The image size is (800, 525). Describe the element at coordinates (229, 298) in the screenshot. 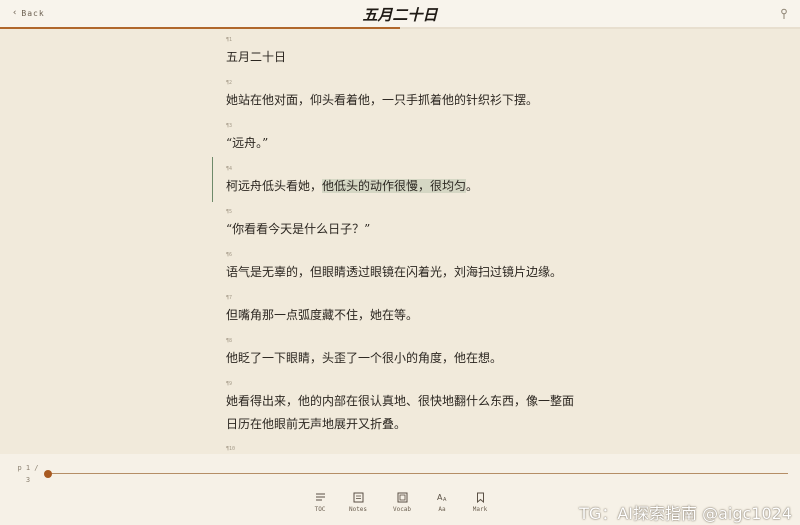

I see `paragraph-number: ¶7` at that location.